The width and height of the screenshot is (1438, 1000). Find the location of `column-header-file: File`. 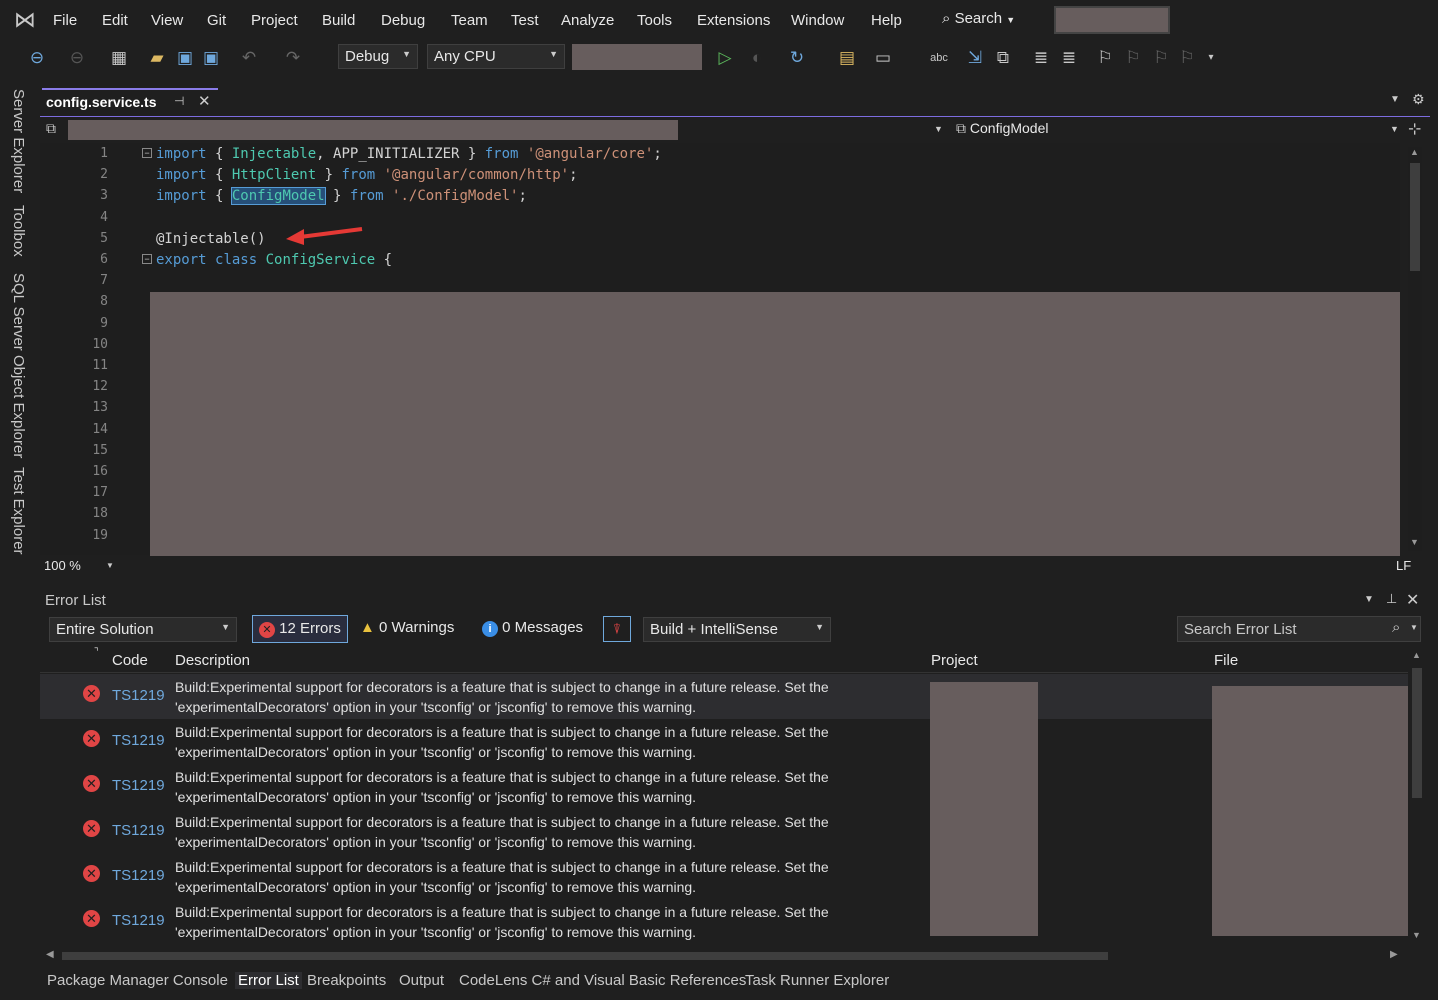

column-header-file: File is located at coordinates (1226, 660).